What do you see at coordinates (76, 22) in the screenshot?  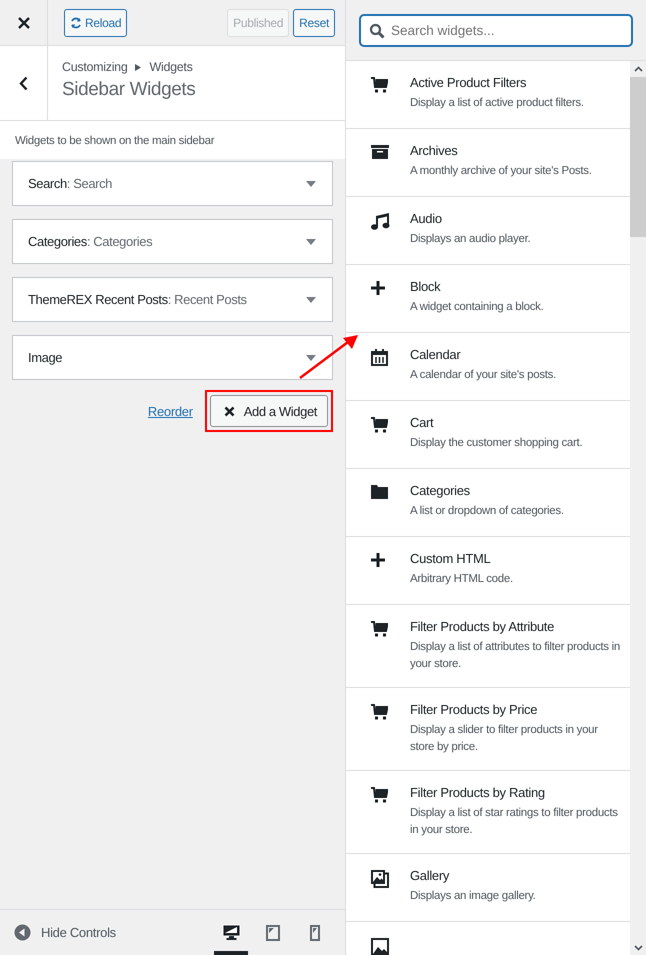 I see `refresh-icon` at bounding box center [76, 22].